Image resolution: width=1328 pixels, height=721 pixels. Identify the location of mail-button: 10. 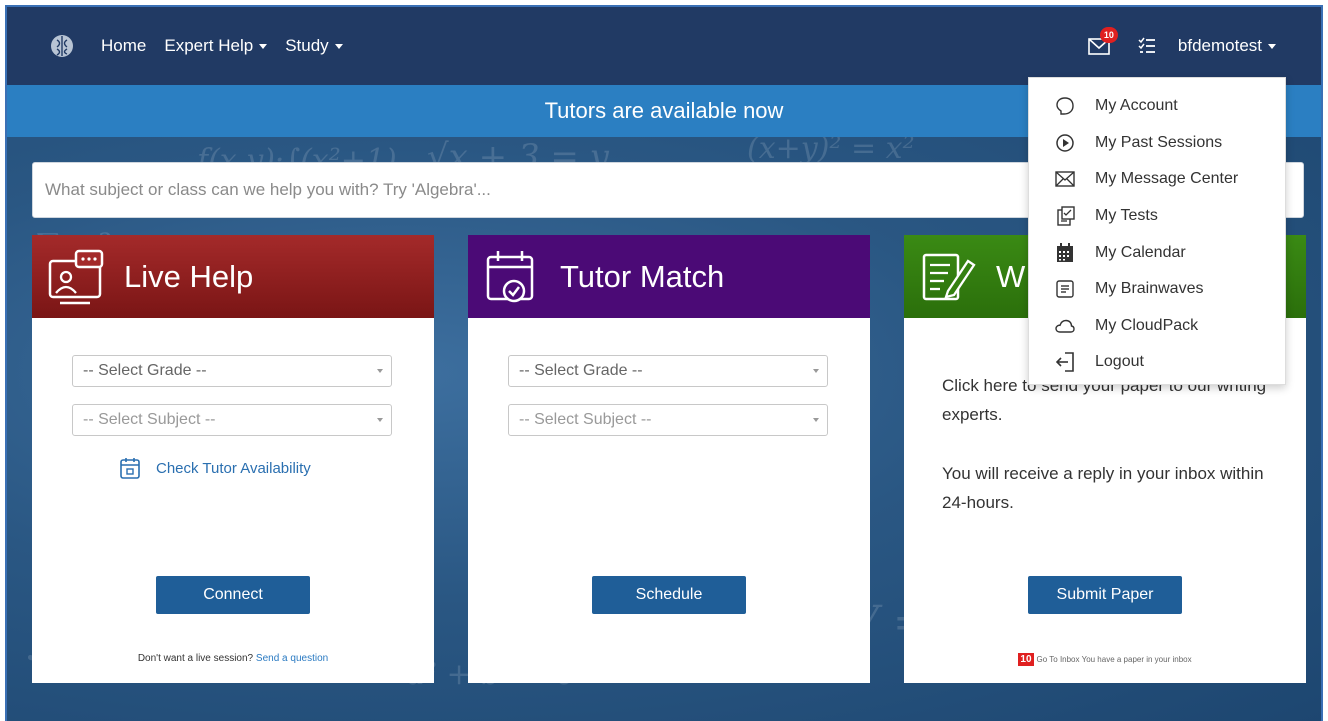
(1103, 42).